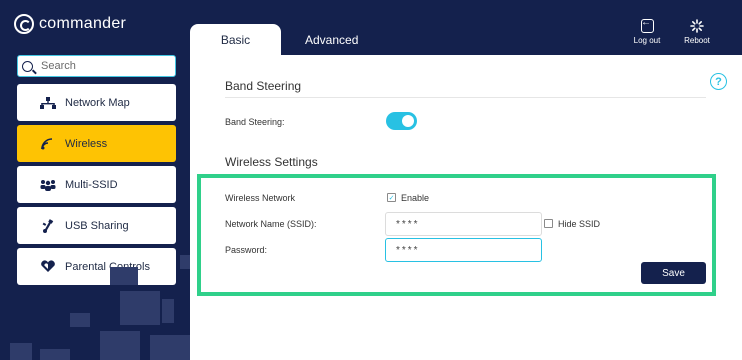  What do you see at coordinates (463, 224) in the screenshot?
I see `ssid-input` at bounding box center [463, 224].